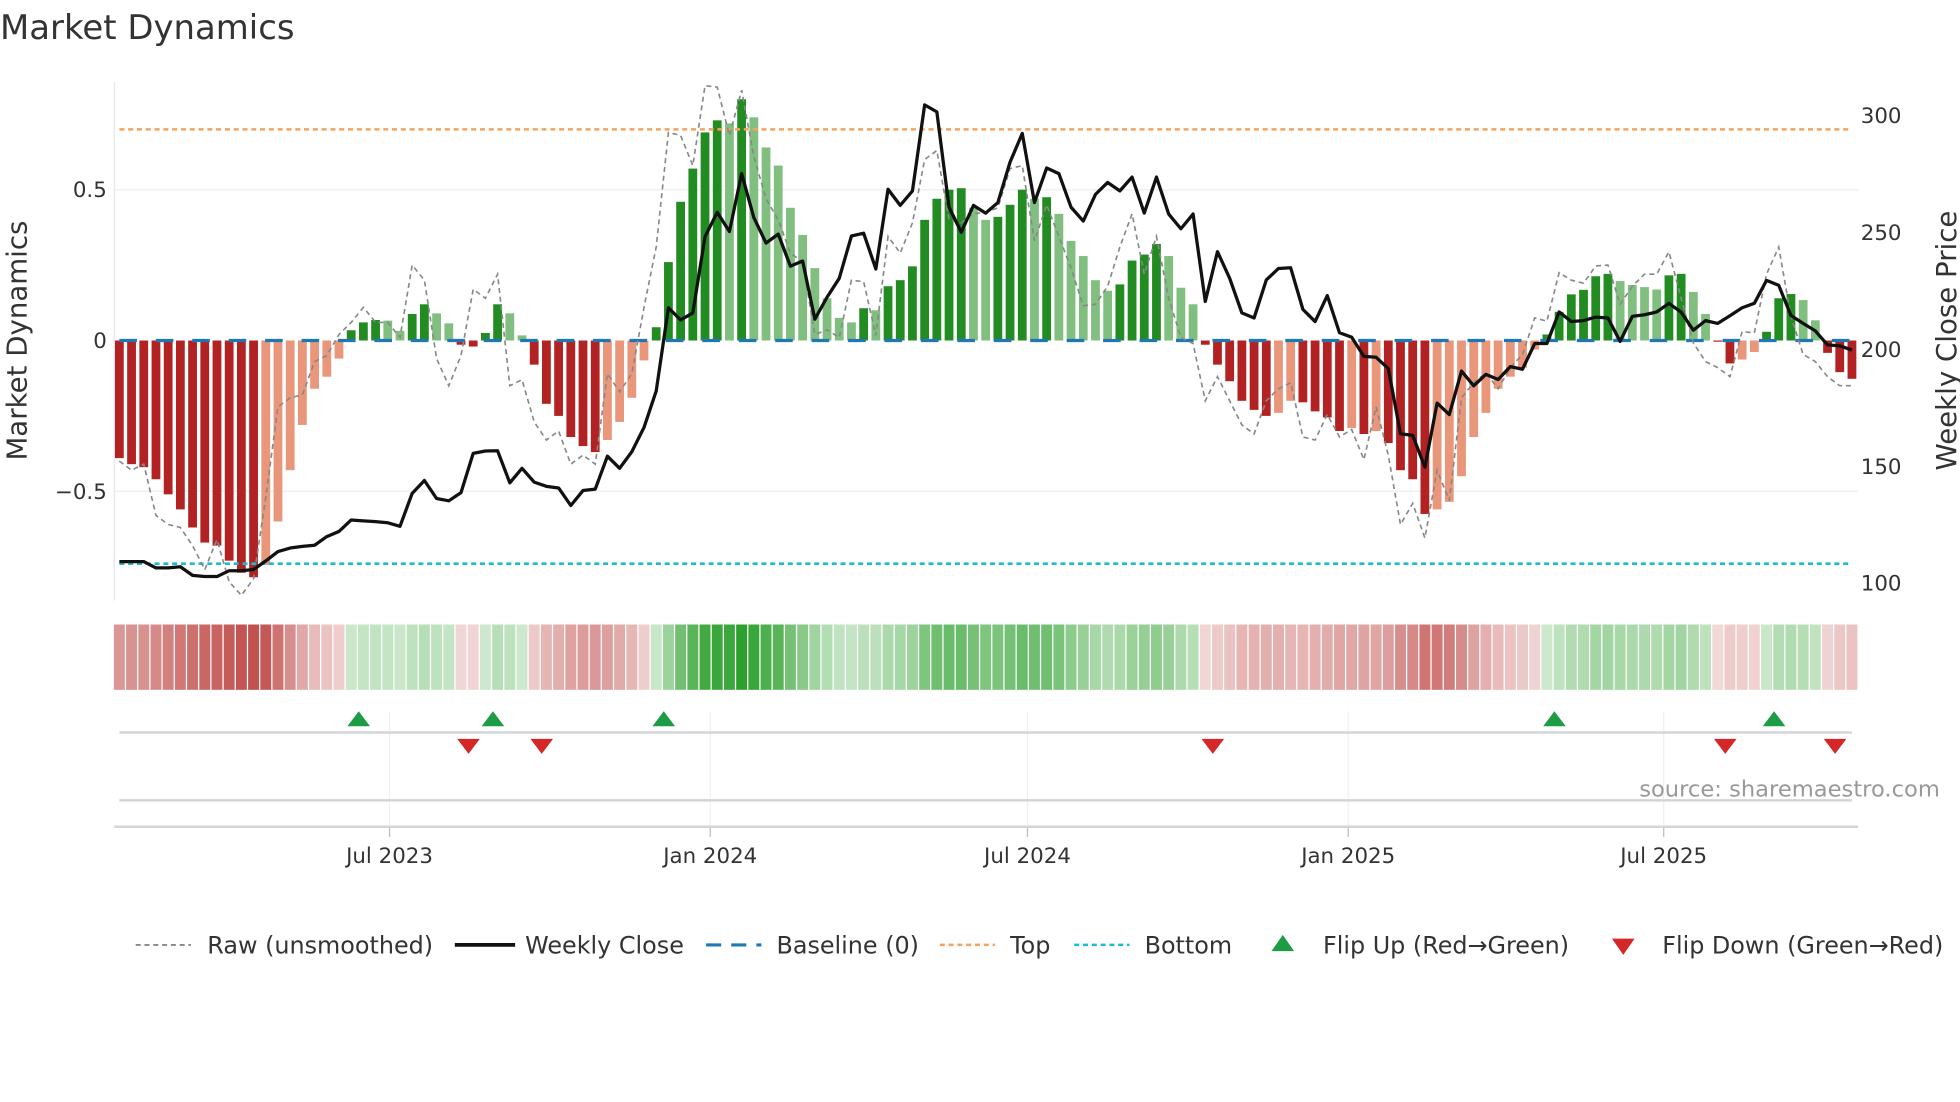 This screenshot has height=1102, width=1960. What do you see at coordinates (1283, 943) in the screenshot?
I see `triangle-up-icon` at bounding box center [1283, 943].